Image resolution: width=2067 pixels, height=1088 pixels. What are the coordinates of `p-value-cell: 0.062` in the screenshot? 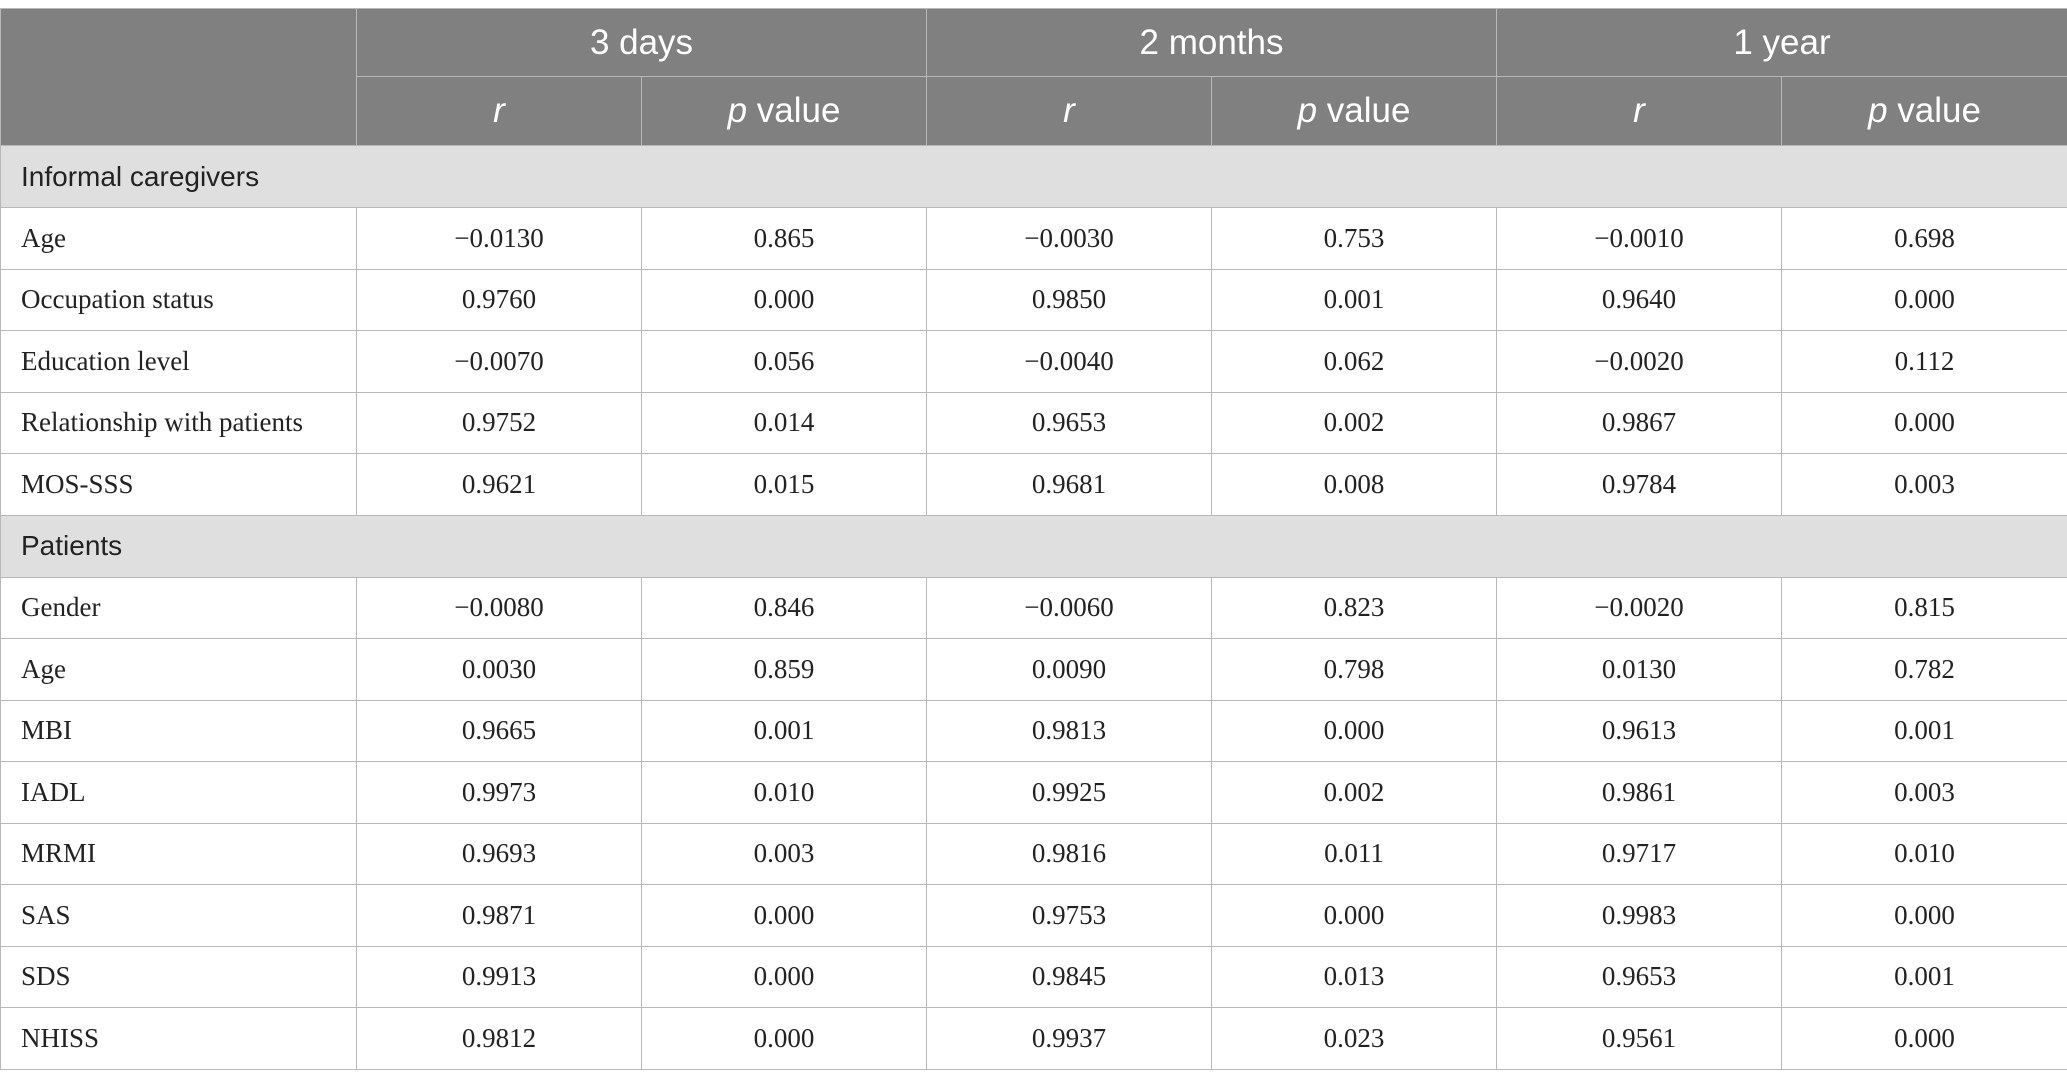 It's located at (1354, 361).